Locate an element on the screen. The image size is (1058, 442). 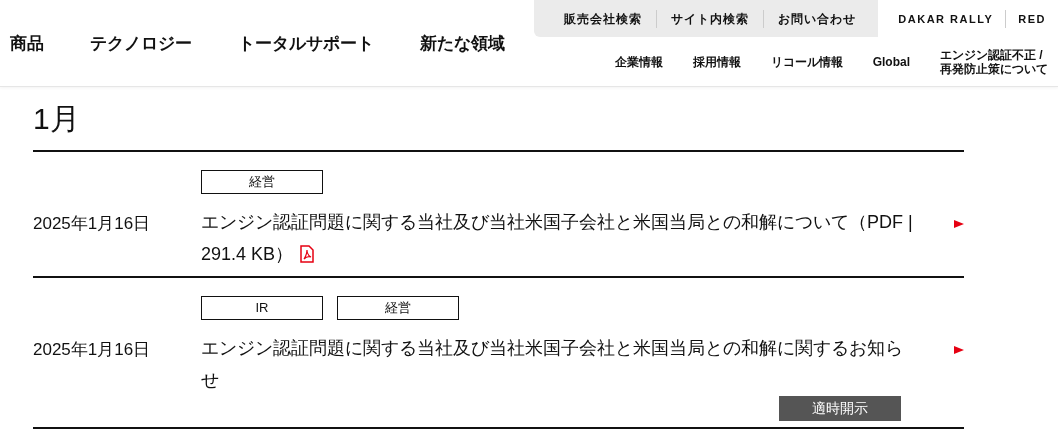
disclosure-badge: 適時開示 is located at coordinates (840, 408).